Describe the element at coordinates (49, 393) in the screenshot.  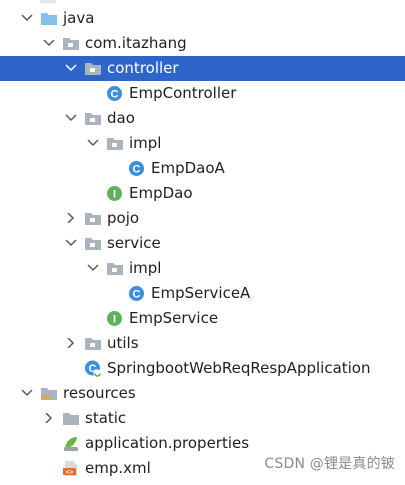
I see `resources-folder-icon` at that location.